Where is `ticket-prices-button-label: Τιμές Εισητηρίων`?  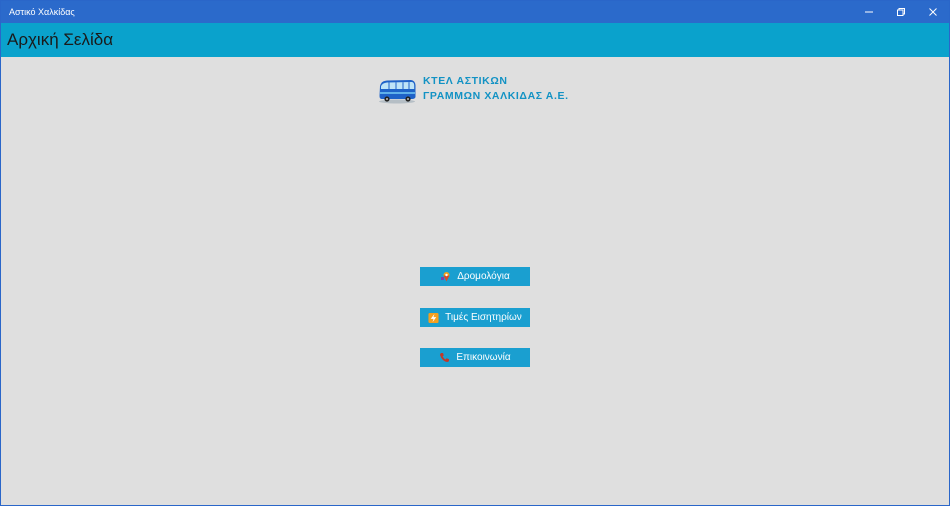 ticket-prices-button-label: Τιμές Εισητηρίων is located at coordinates (483, 317).